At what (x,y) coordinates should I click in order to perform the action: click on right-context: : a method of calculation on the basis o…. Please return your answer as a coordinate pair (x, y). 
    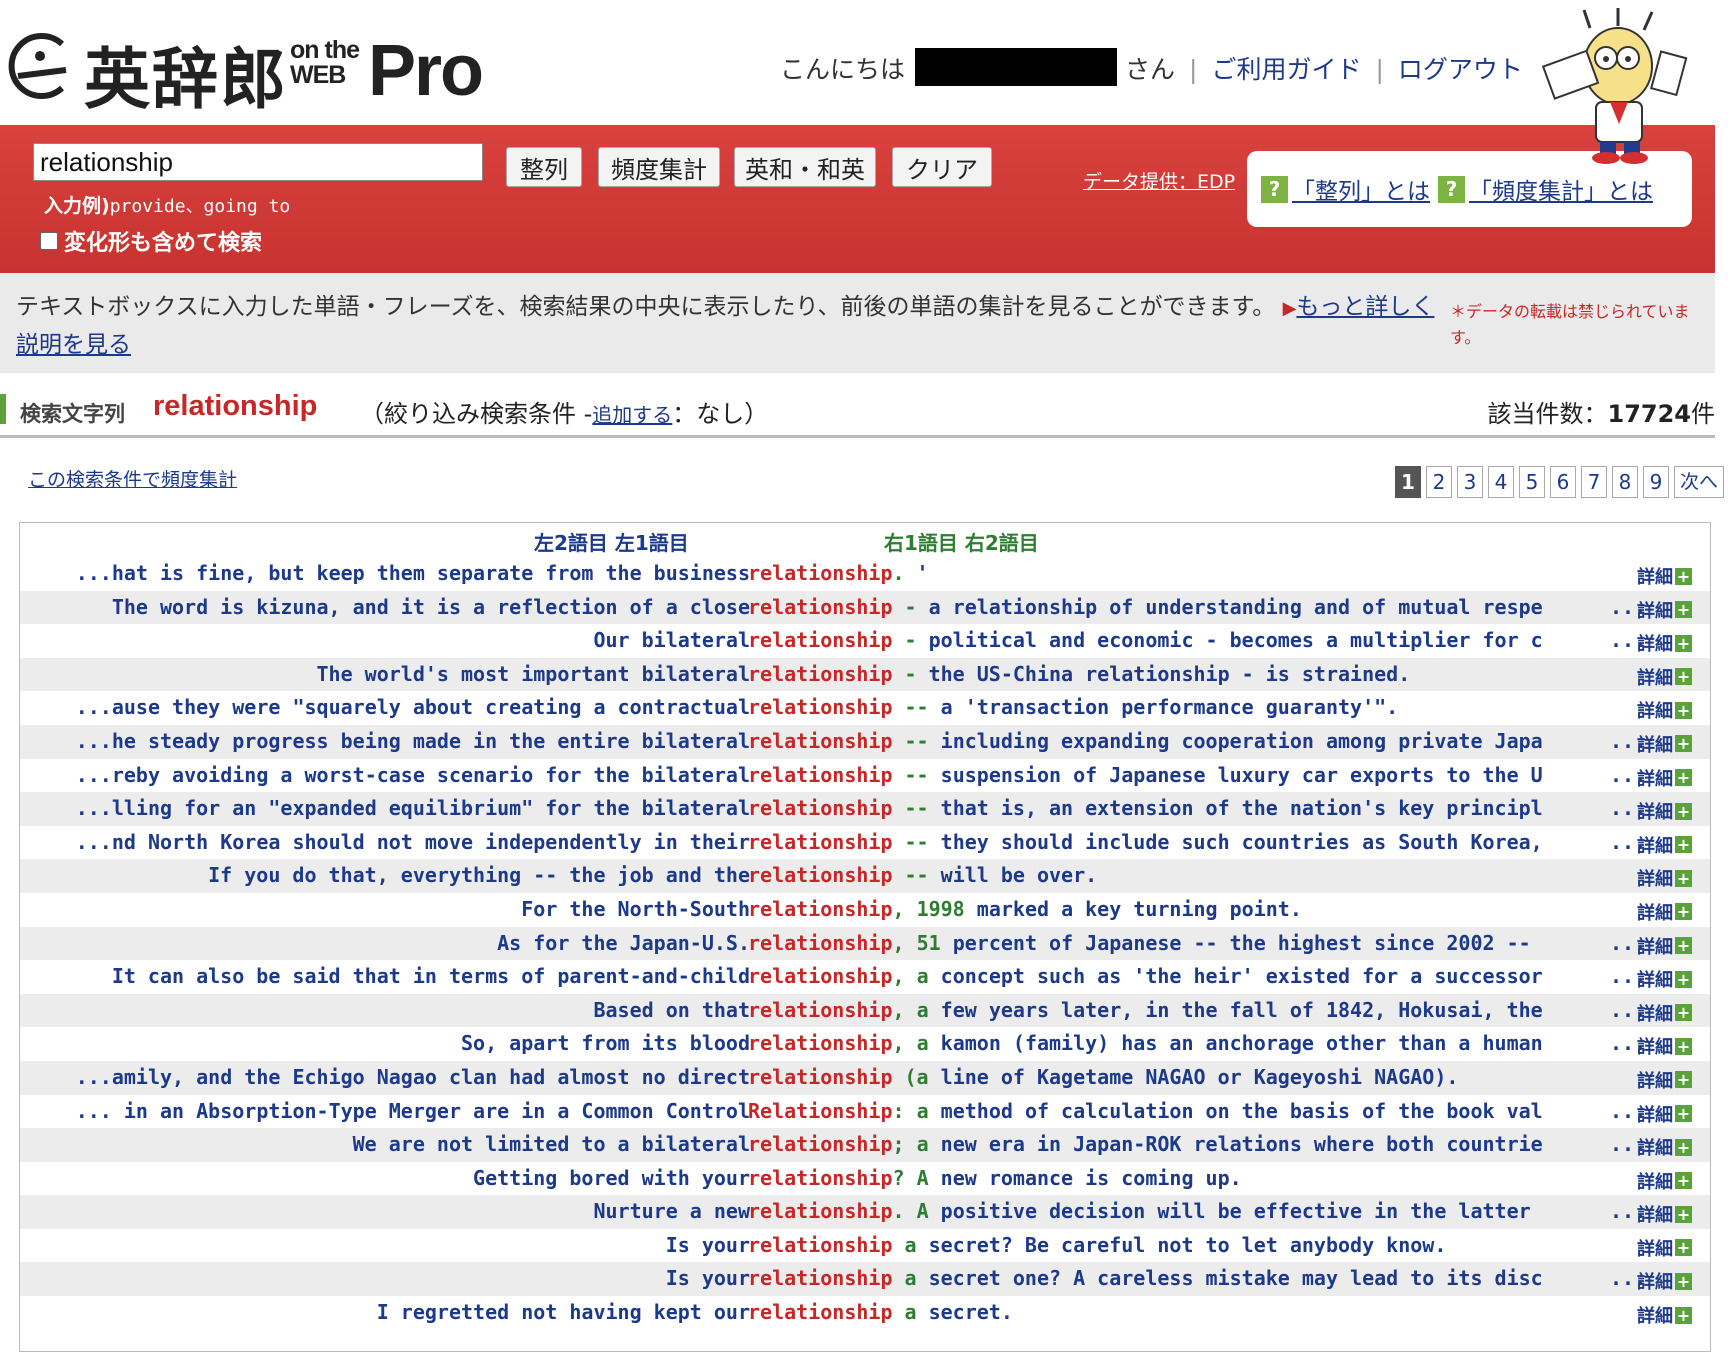
    Looking at the image, I should click on (1217, 1111).